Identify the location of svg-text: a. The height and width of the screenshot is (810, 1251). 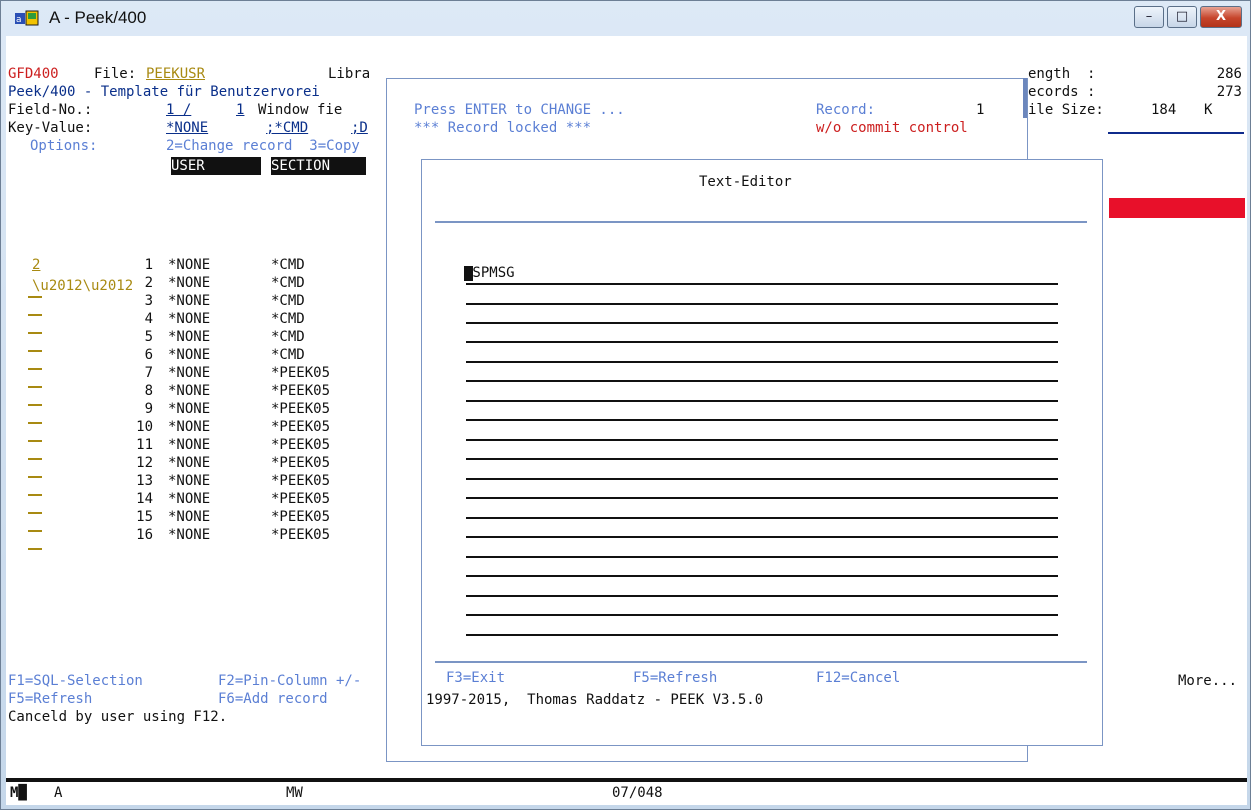
(19, 20).